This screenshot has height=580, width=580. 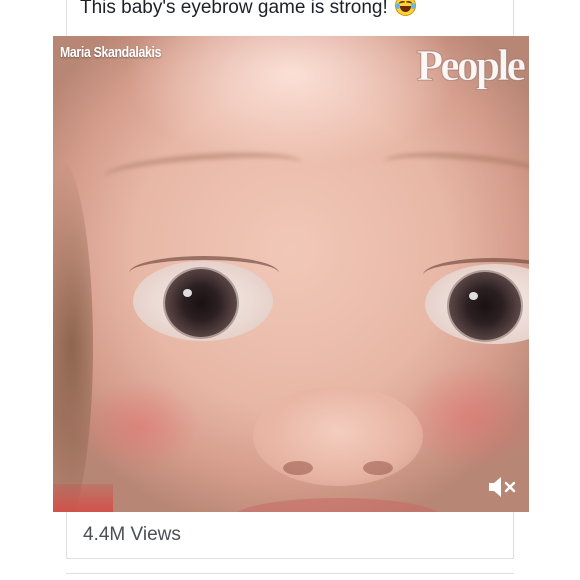 What do you see at coordinates (338, 436) in the screenshot?
I see `video-frame-nose` at bounding box center [338, 436].